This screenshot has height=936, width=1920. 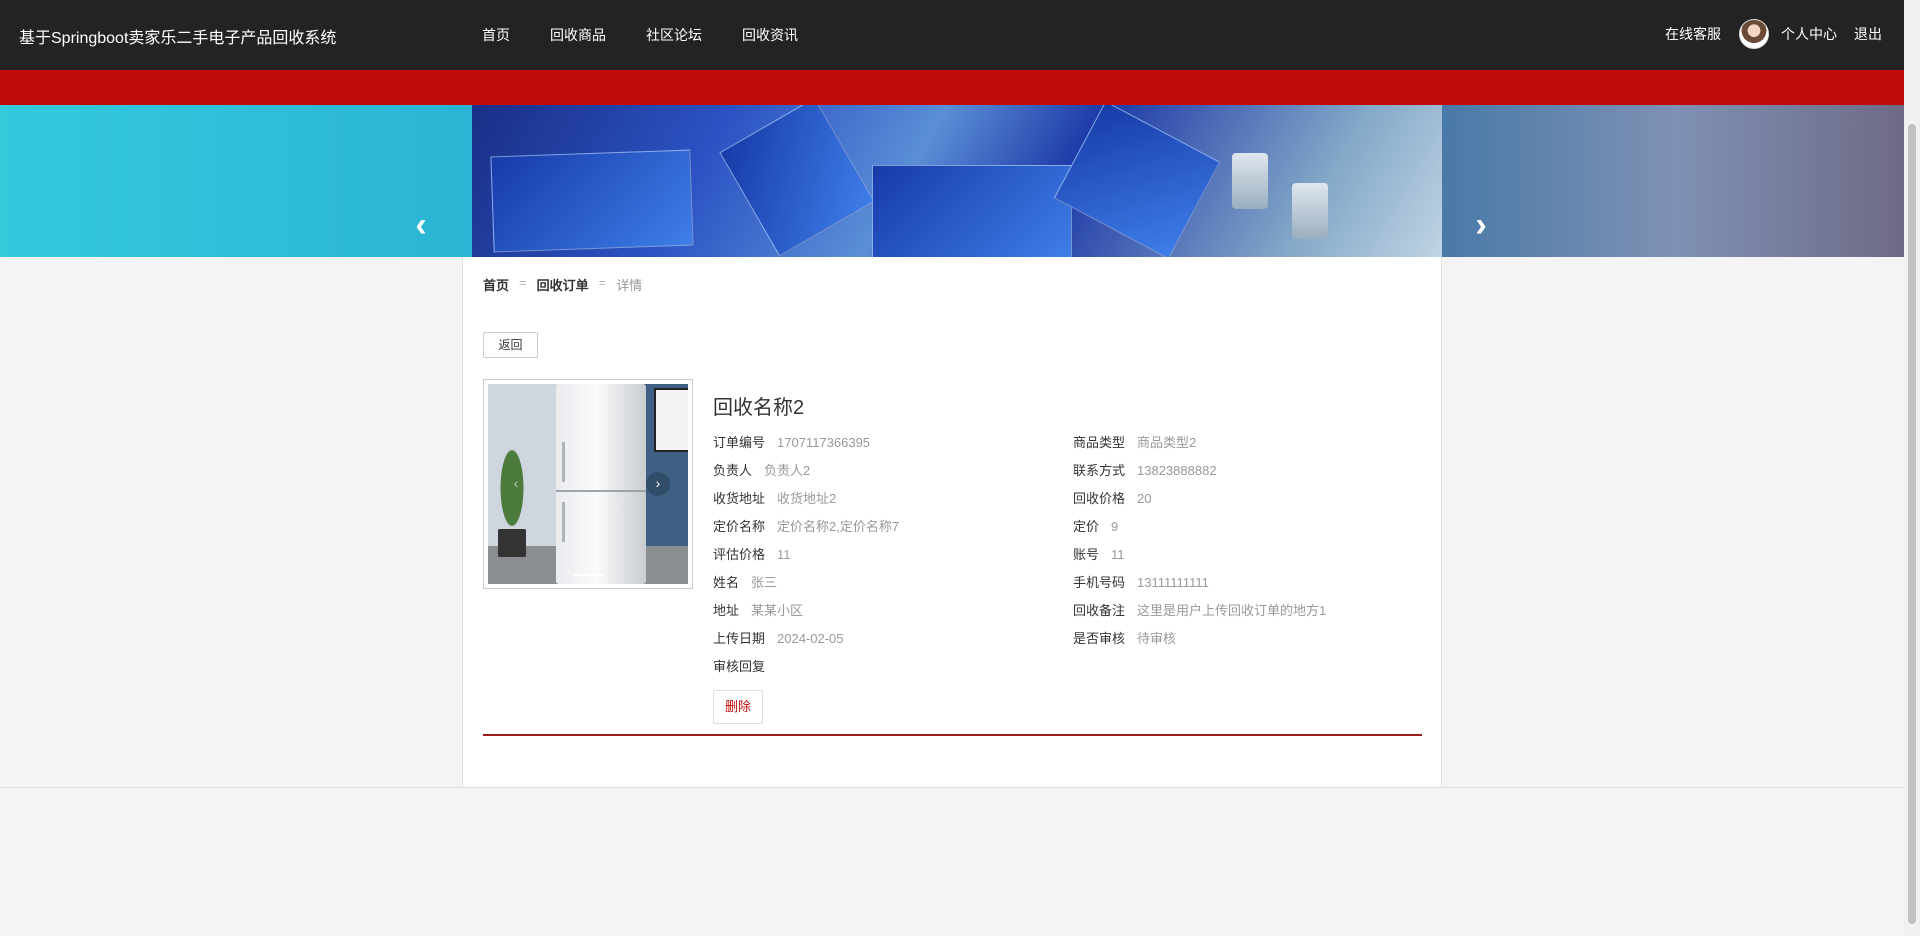 I want to click on field-pricing-name: 定价名称 定价名称2,定价名称7, so click(x=806, y=525).